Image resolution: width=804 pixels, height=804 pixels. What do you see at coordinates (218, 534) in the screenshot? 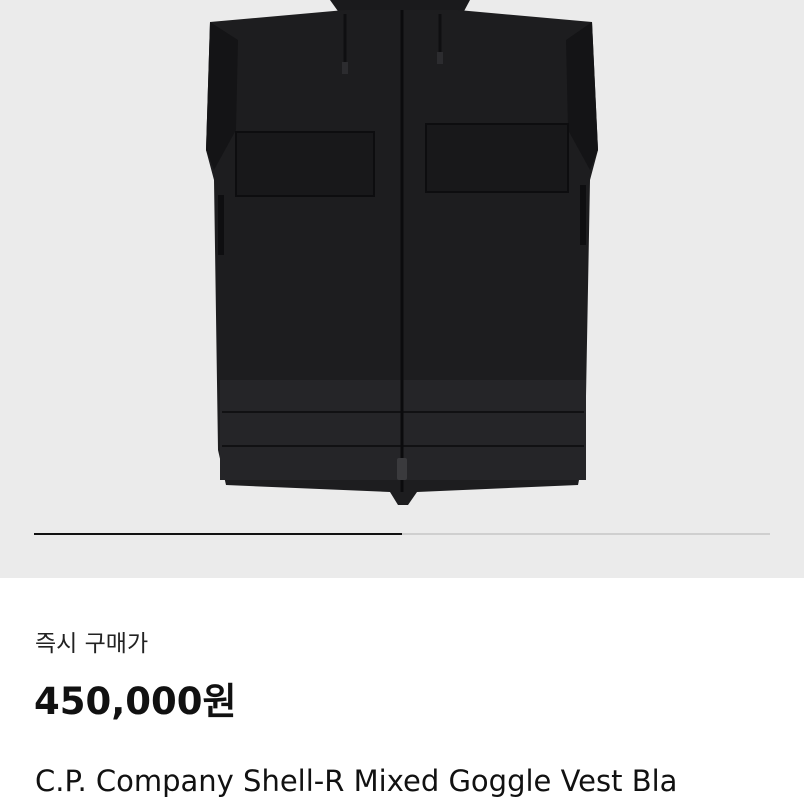
I see `gallery-progress-indicator` at bounding box center [218, 534].